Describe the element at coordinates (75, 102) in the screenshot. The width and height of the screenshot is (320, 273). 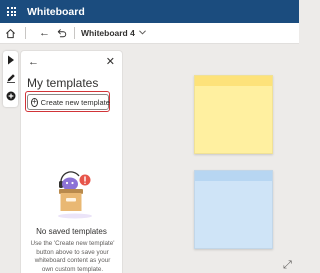
I see `create-button-label: Create new template` at that location.